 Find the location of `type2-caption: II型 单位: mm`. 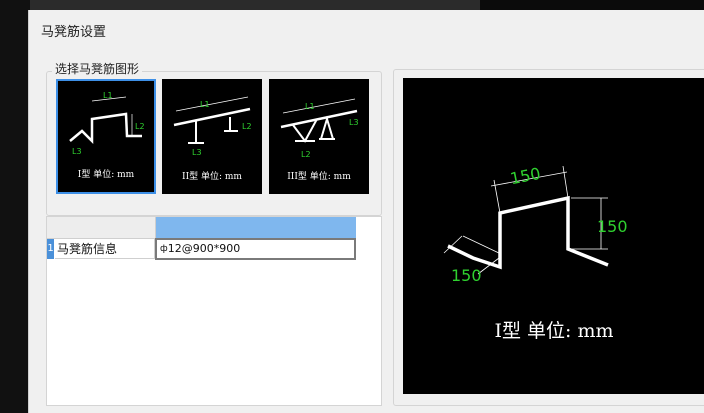

type2-caption: II型 单位: mm is located at coordinates (212, 177).